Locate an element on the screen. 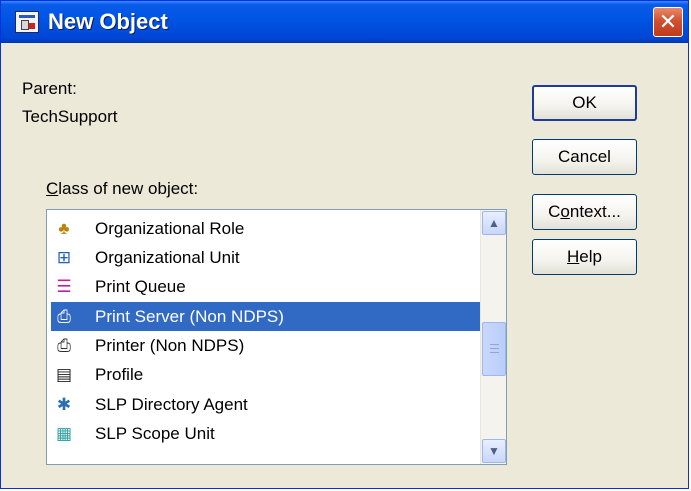 The height and width of the screenshot is (491, 691). list-item-label: SLP Scope Unit is located at coordinates (155, 433).